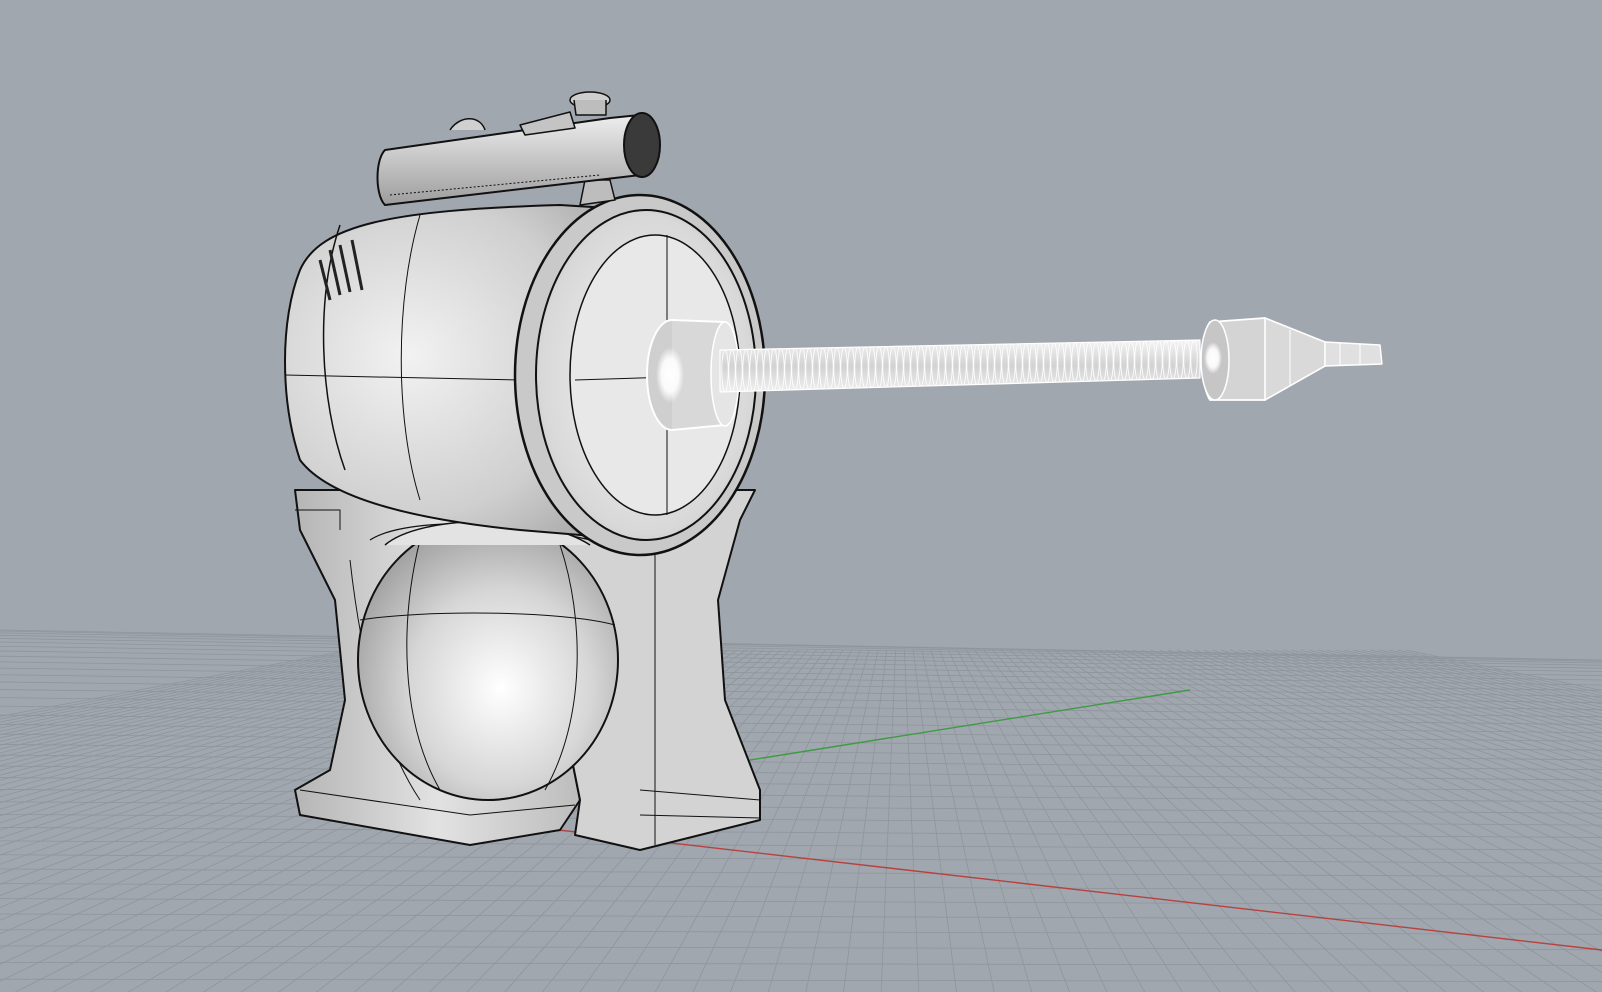 The width and height of the screenshot is (1602, 992). I want to click on spherical-tank, so click(488, 660).